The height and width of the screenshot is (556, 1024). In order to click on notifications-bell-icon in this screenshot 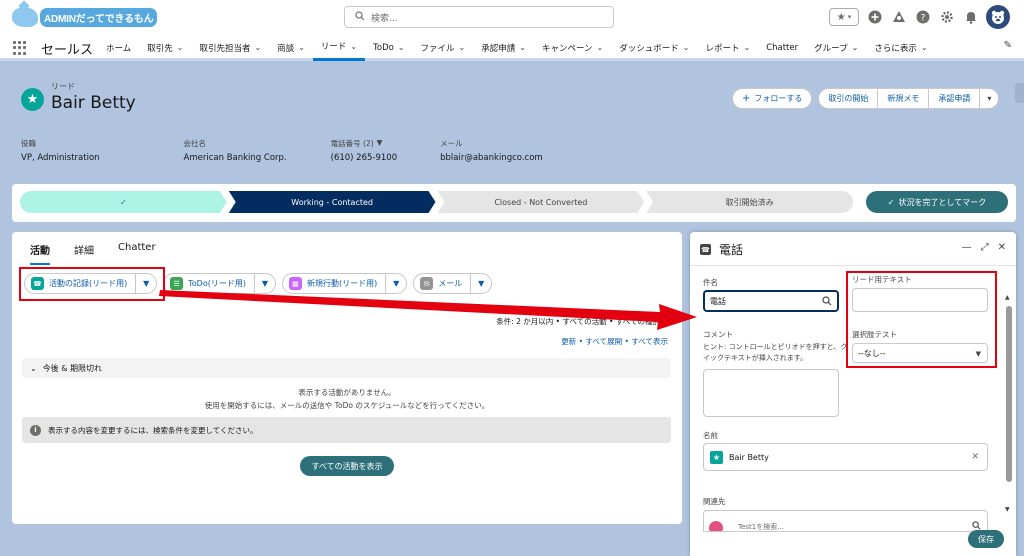, I will do `click(970, 17)`.